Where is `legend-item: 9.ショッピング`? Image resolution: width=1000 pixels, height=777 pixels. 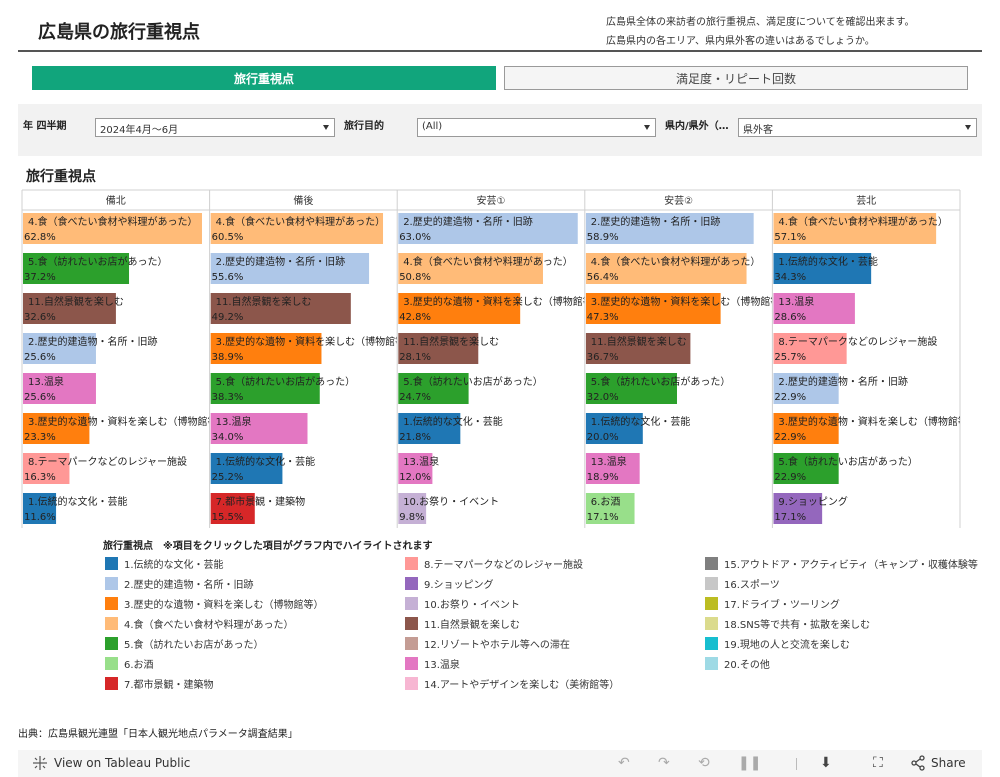
legend-item: 9.ショッピング is located at coordinates (449, 583).